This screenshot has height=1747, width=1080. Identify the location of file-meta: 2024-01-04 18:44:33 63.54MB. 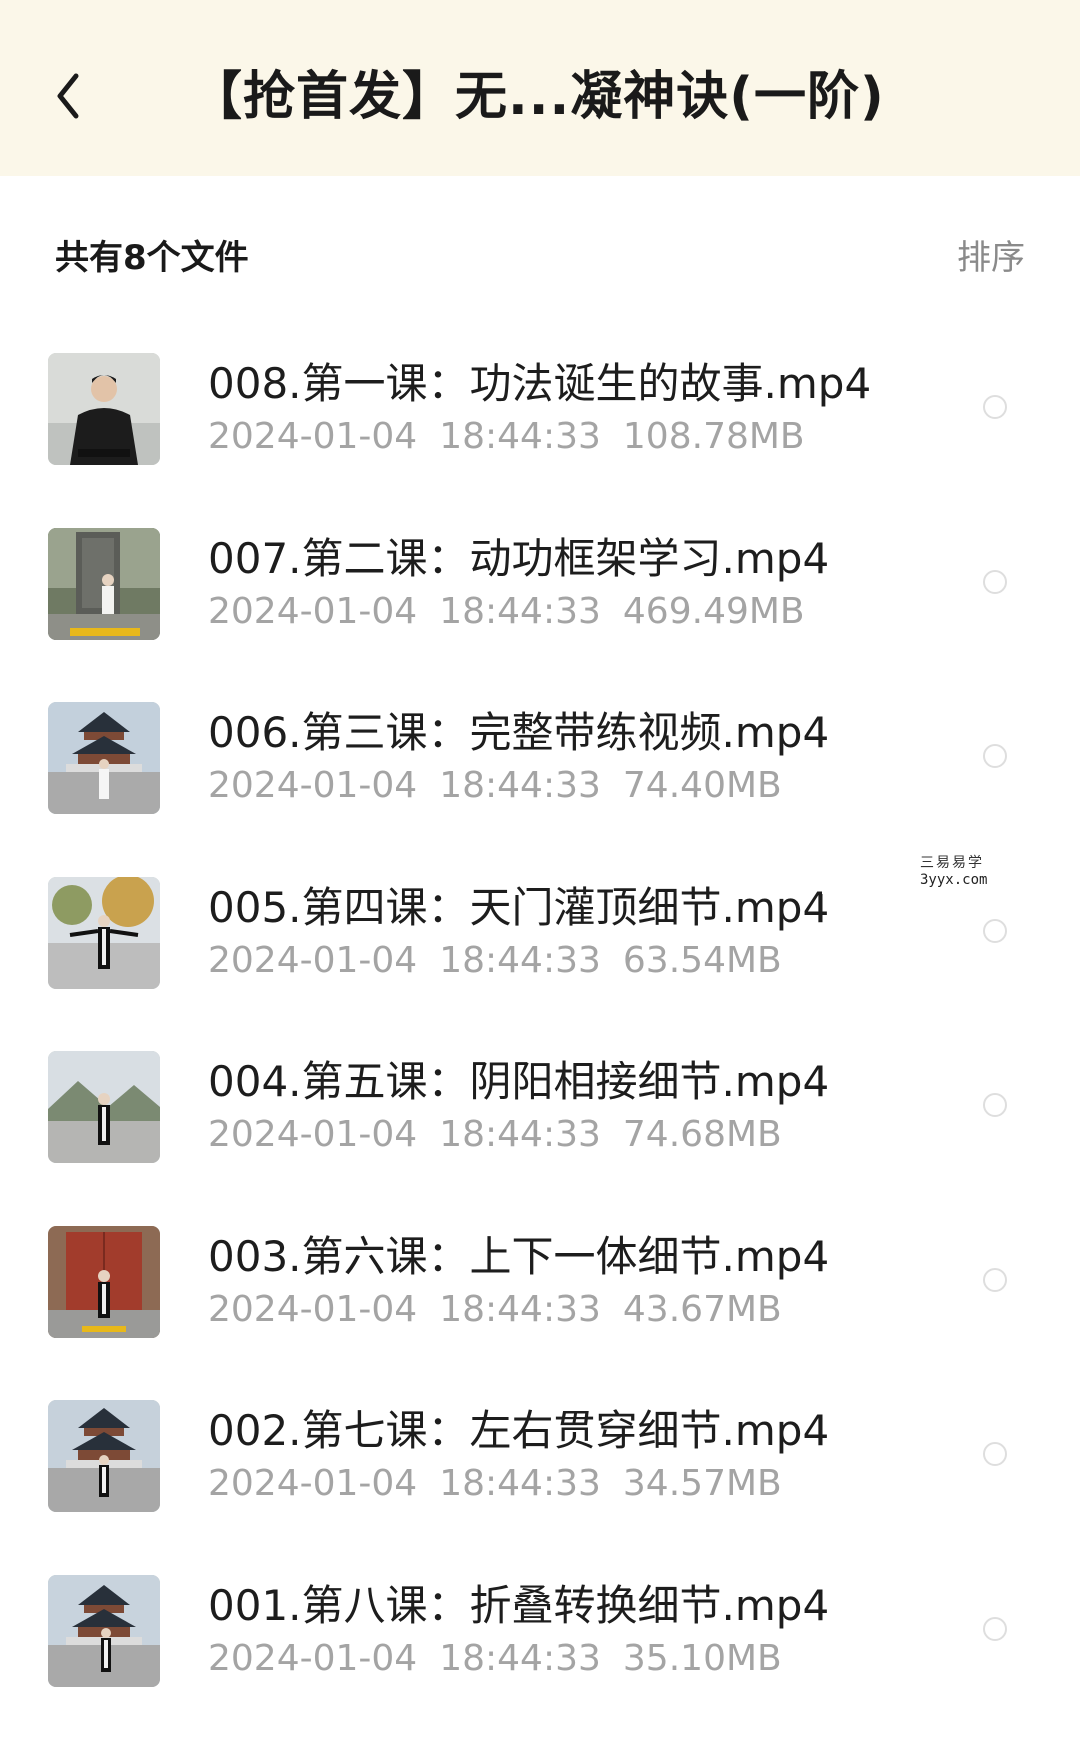
(506, 961).